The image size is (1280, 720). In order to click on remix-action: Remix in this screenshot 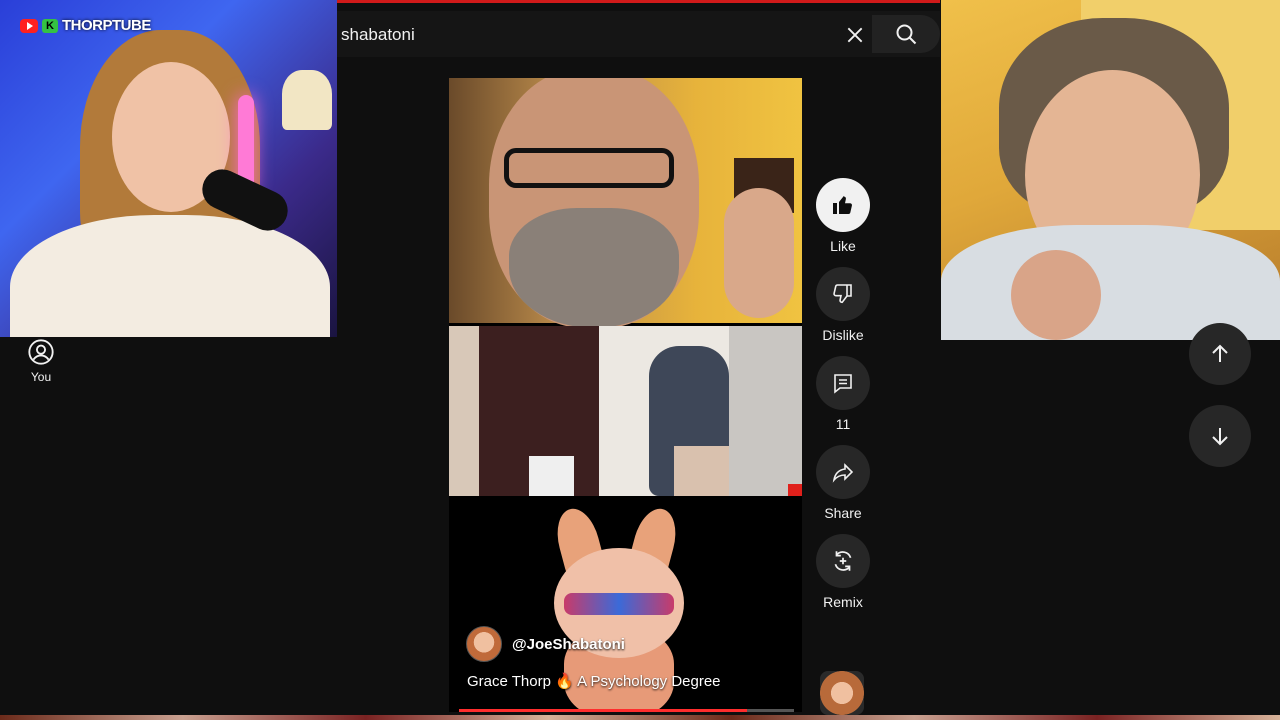, I will do `click(843, 572)`.